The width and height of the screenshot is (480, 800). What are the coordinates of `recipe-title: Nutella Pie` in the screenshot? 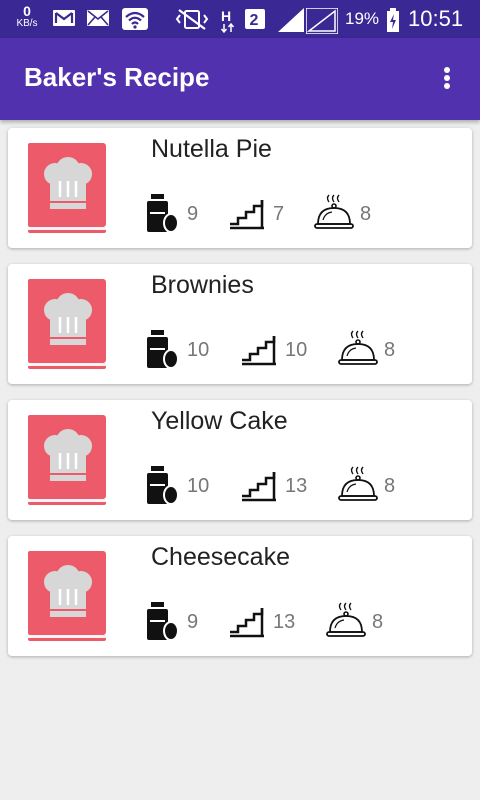 It's located at (211, 149).